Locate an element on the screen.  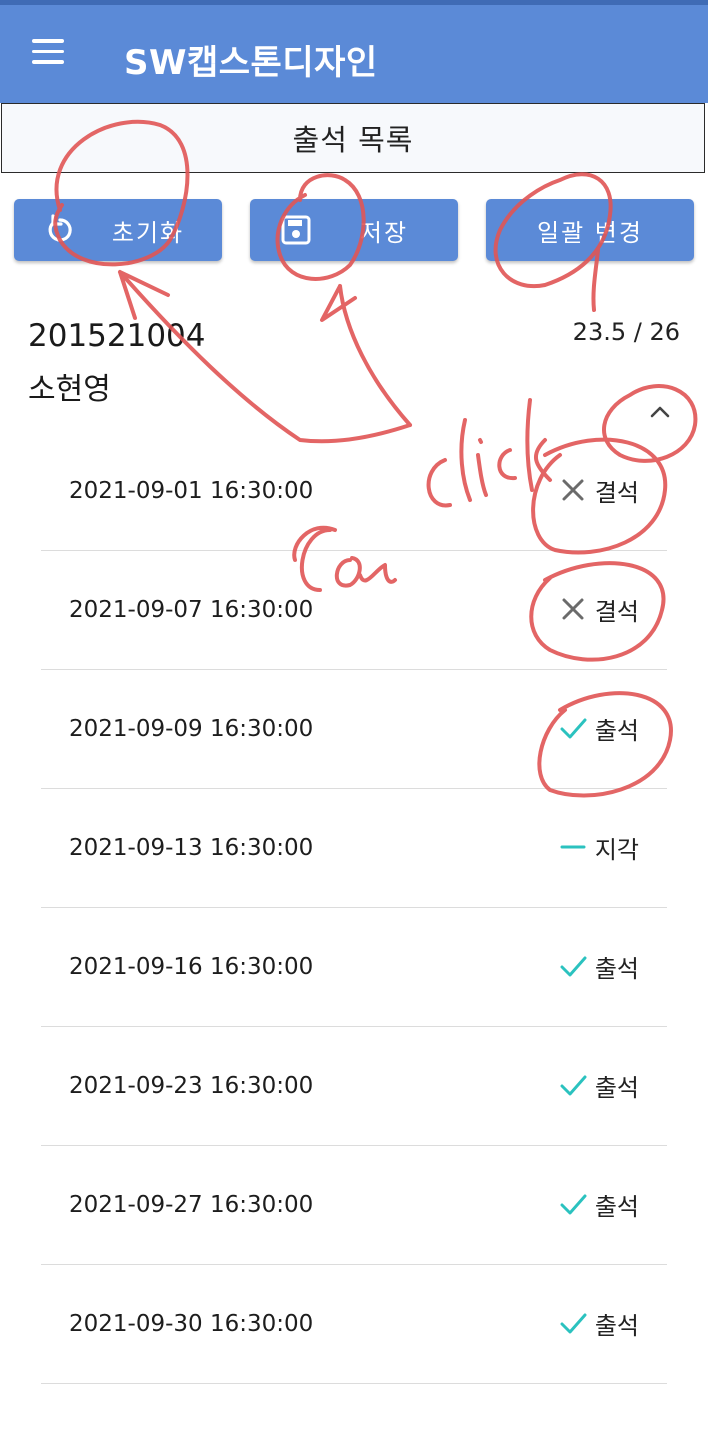
attendance-row: 2021-09-16 16:30:00 출석 is located at coordinates (354, 967).